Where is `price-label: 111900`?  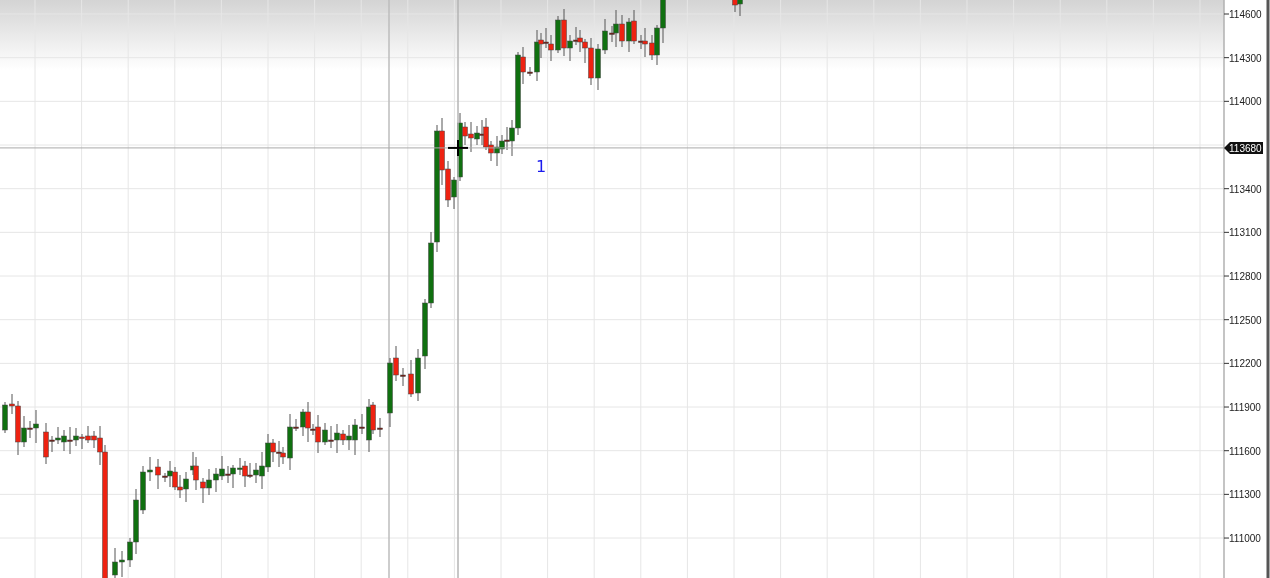 price-label: 111900 is located at coordinates (1245, 408).